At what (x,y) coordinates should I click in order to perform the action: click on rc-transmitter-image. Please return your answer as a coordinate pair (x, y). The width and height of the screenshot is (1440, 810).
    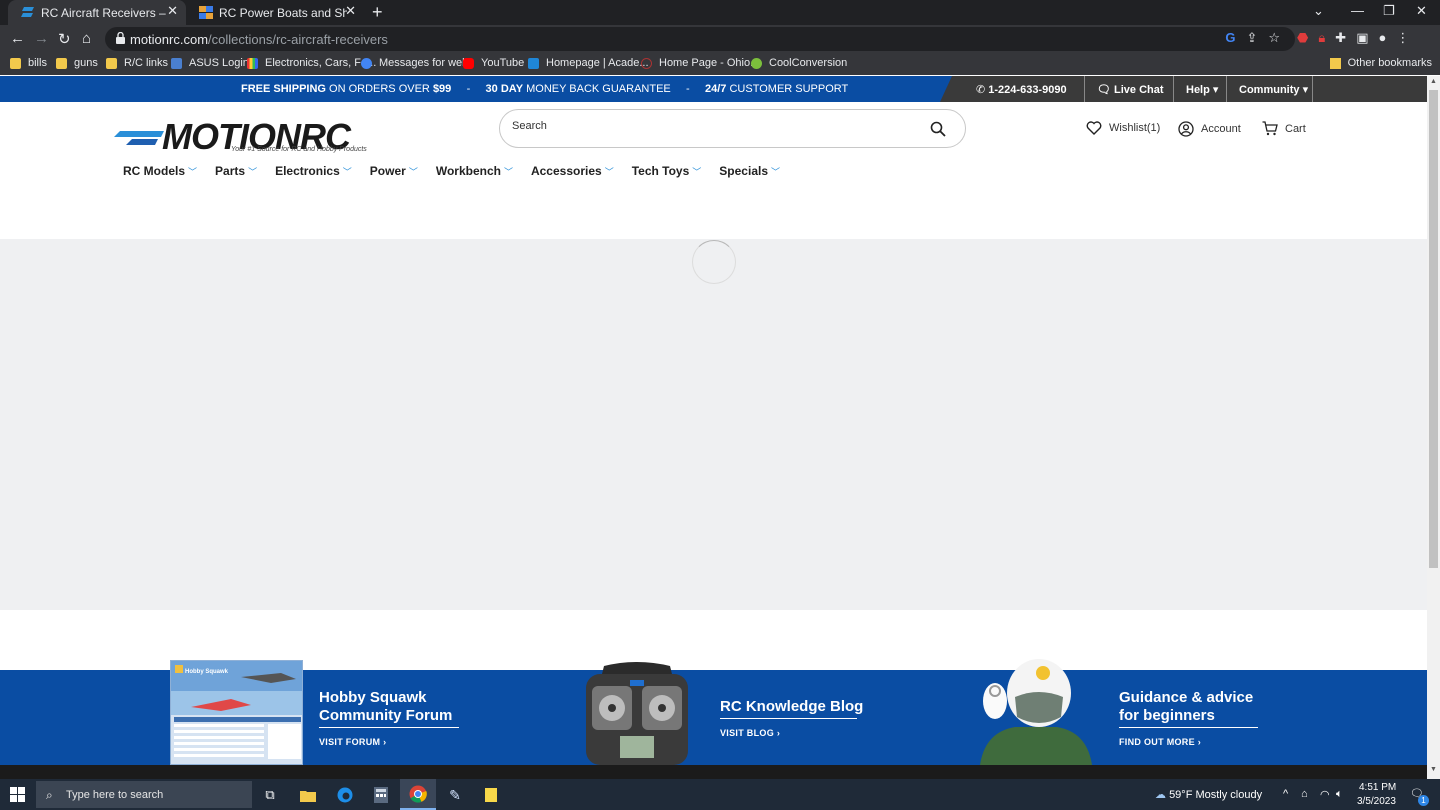
    Looking at the image, I should click on (637, 712).